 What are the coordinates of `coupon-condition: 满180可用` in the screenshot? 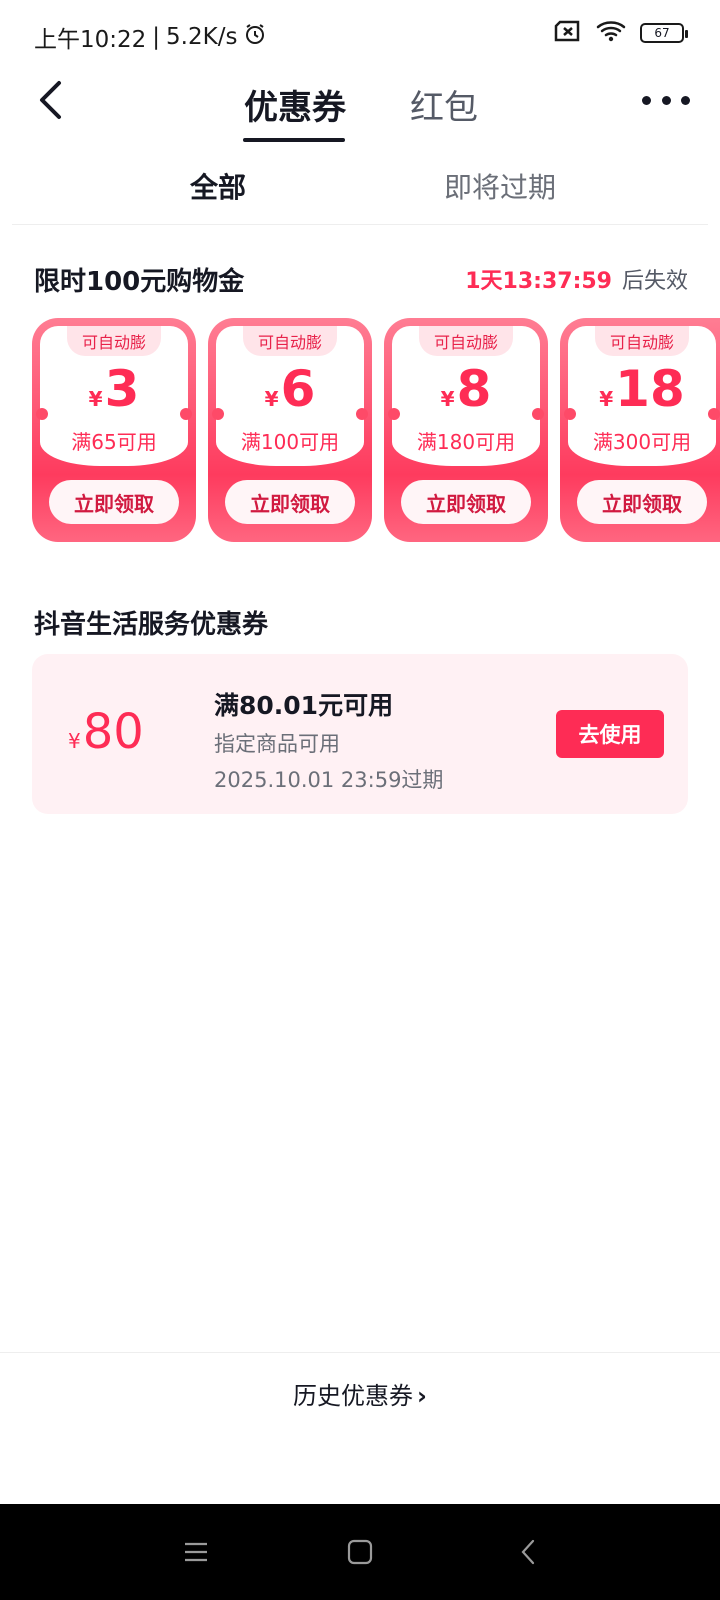 It's located at (466, 442).